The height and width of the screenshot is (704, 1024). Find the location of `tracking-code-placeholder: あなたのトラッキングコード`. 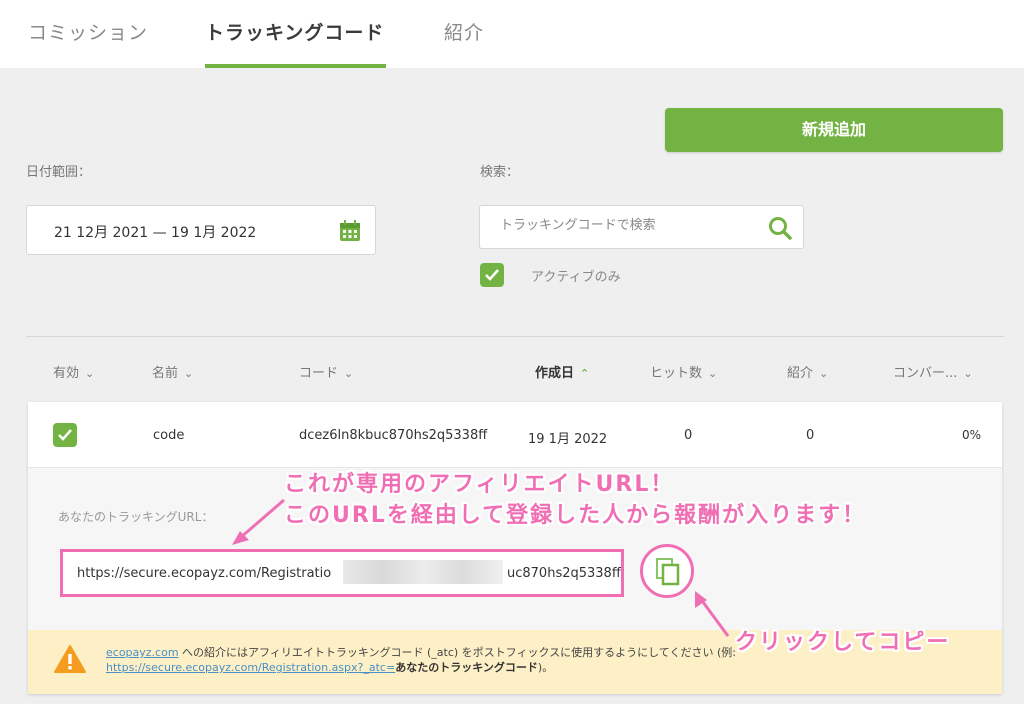

tracking-code-placeholder: あなたのトラッキングコード is located at coordinates (466, 667).